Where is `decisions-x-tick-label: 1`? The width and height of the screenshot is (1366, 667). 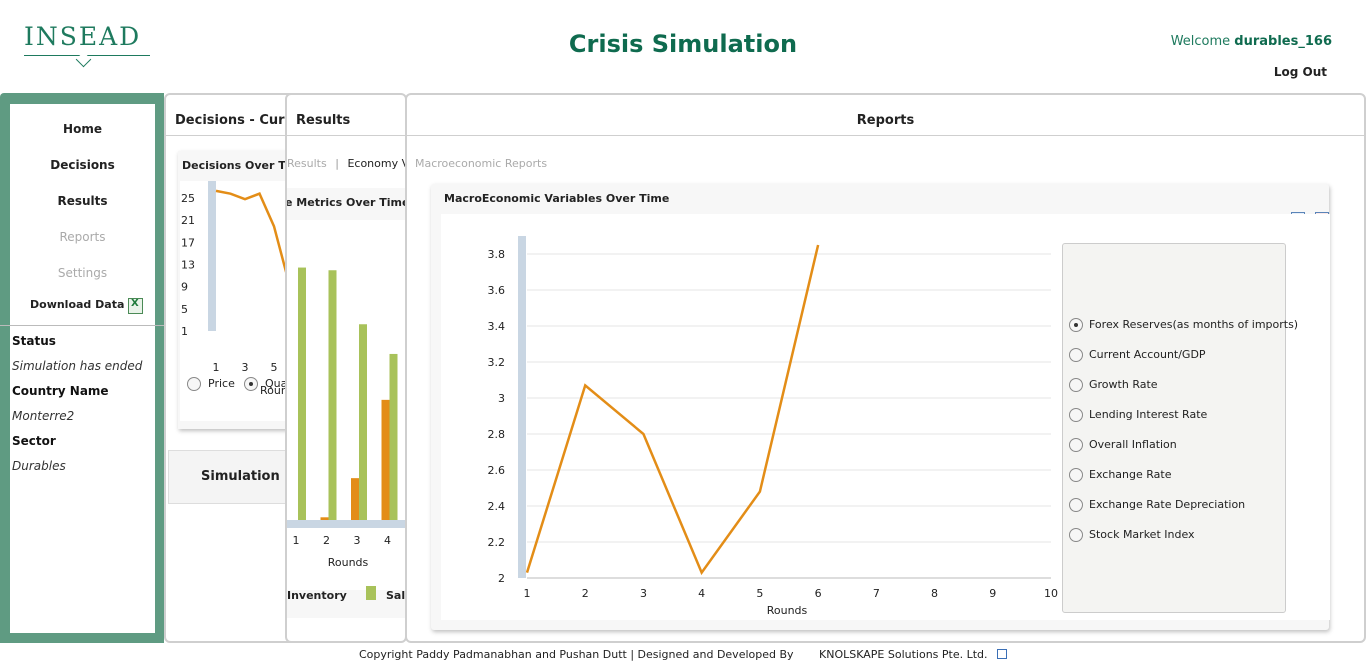 decisions-x-tick-label: 1 is located at coordinates (216, 367).